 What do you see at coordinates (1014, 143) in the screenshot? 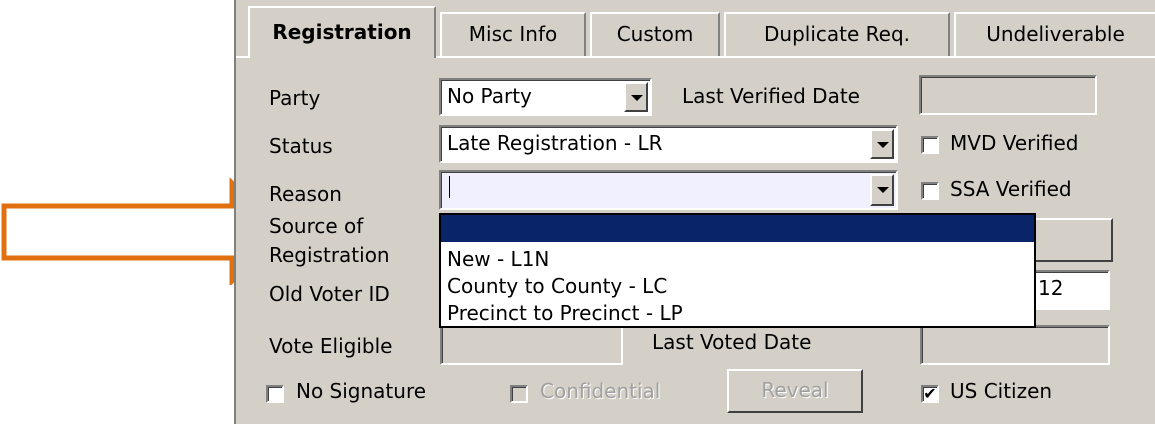
I see `mvd-verified-label: MVD Verified` at bounding box center [1014, 143].